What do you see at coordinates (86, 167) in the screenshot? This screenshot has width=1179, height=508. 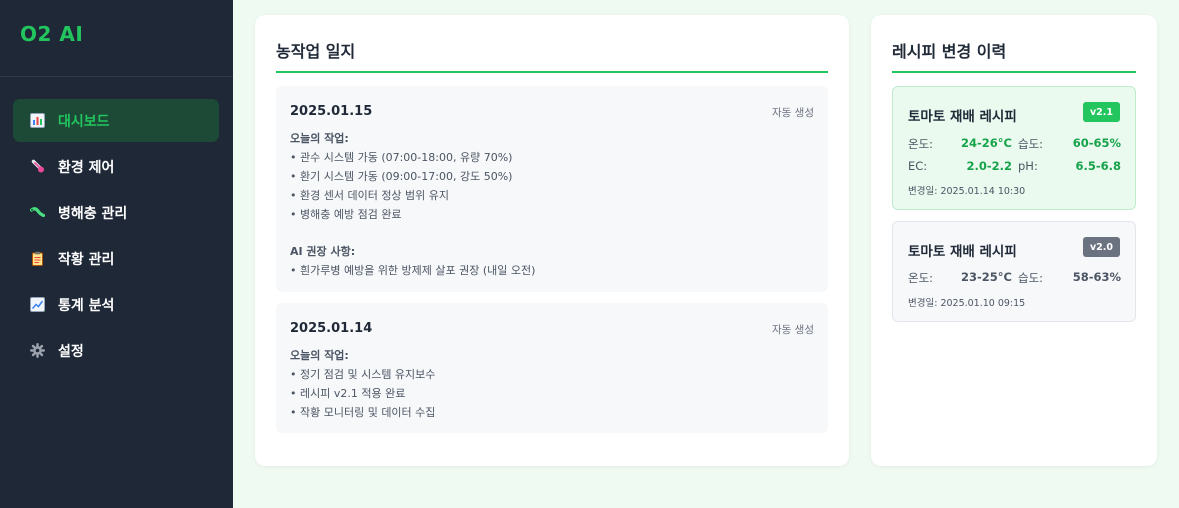 I see `sidebar-item-label: 환경 제어` at bounding box center [86, 167].